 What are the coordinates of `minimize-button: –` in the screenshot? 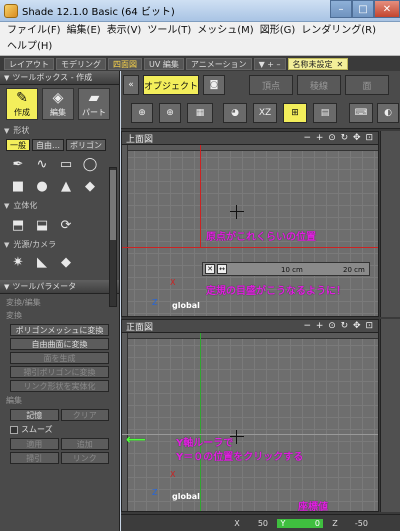 It's located at (341, 9).